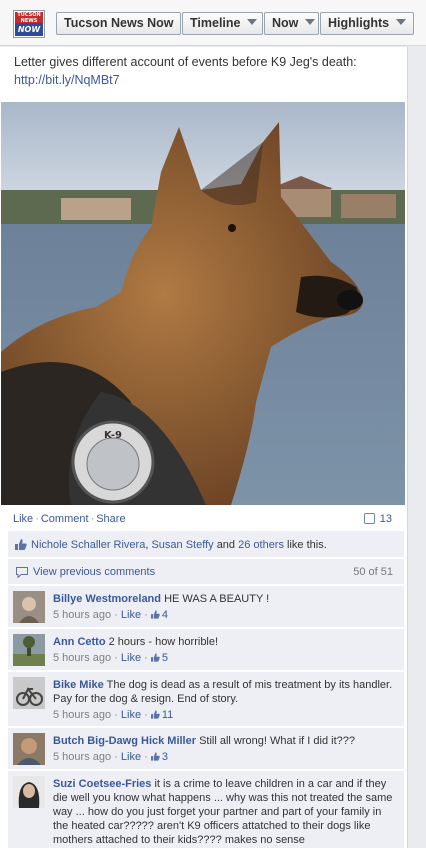 This screenshot has width=426, height=848. I want to click on now-dropdown: Now, so click(291, 23).